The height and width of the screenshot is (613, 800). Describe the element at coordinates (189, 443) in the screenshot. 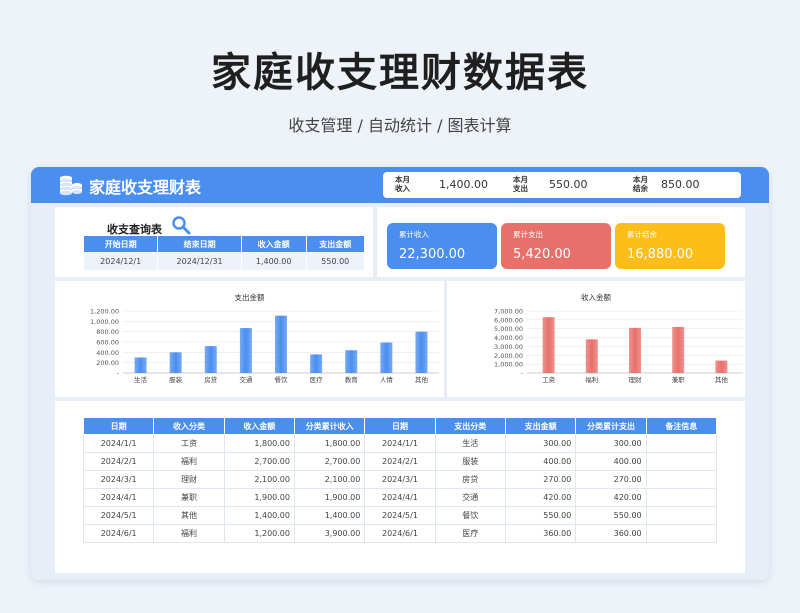

I see `table-cell: 工资` at that location.